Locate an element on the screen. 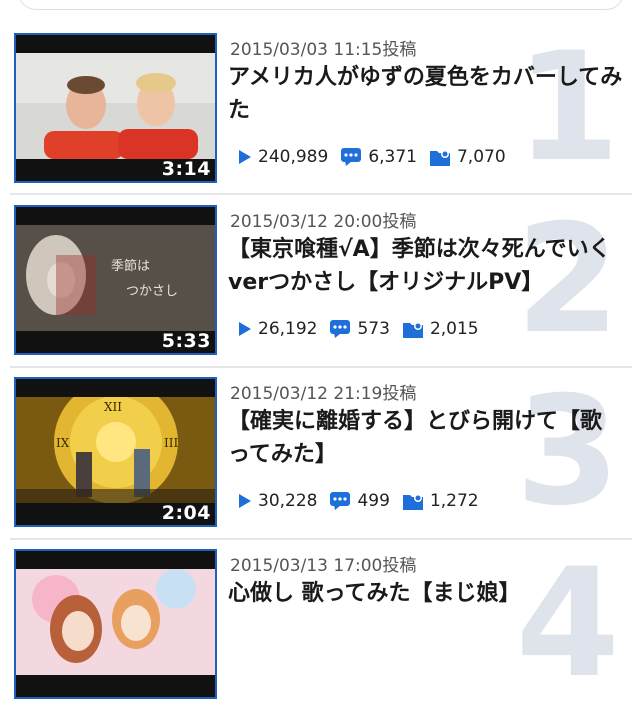  video-thumbnail: XII IX III 2:04 is located at coordinates (115, 452).